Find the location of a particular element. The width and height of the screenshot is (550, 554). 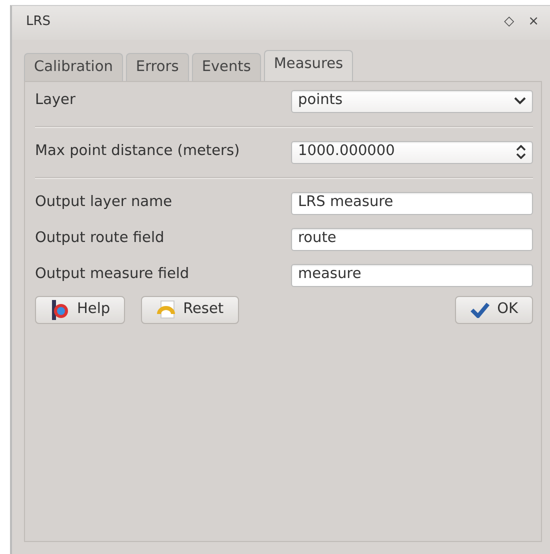

distance-spinbox: 1000.000000 is located at coordinates (412, 152).